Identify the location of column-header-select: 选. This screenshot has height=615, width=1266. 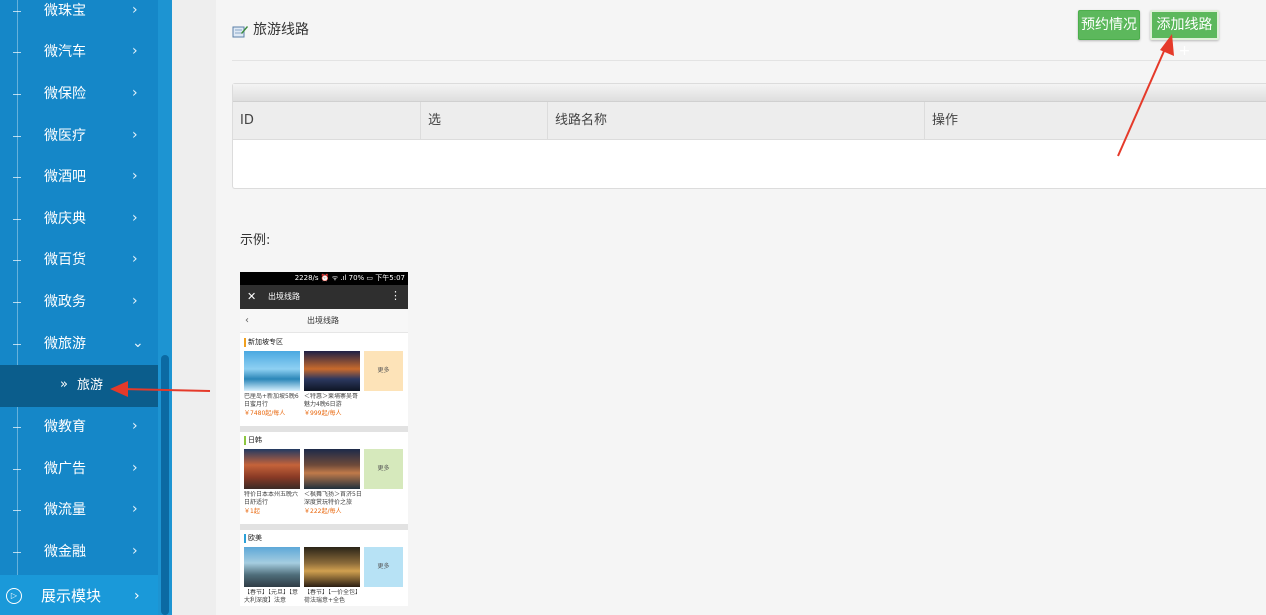
(484, 121).